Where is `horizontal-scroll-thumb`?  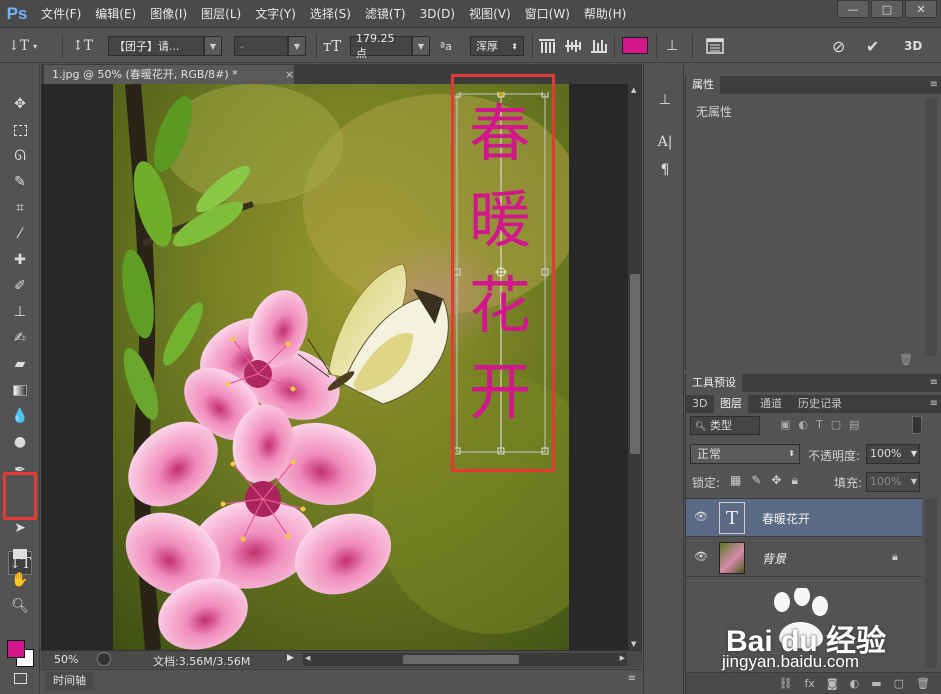 horizontal-scroll-thumb is located at coordinates (461, 659).